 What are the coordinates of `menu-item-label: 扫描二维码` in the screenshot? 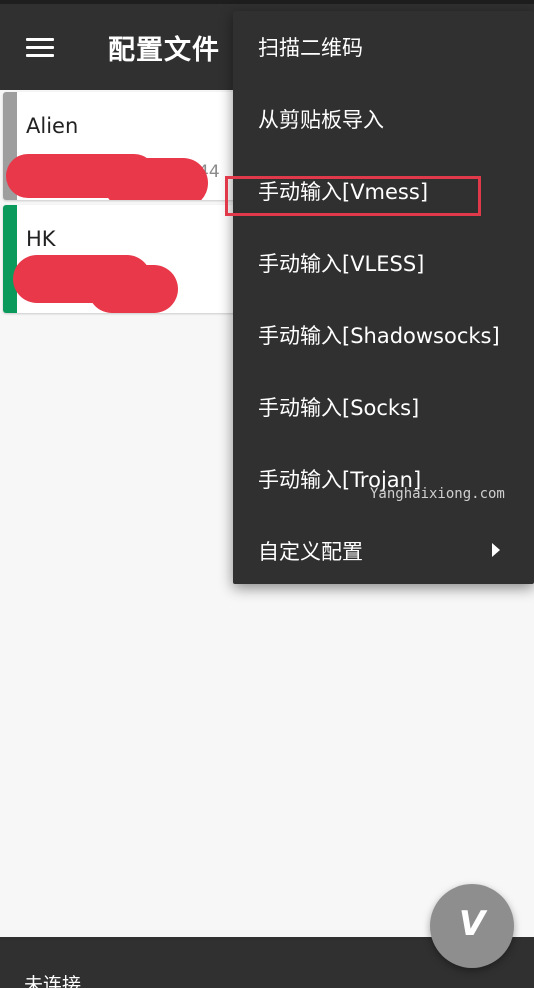 It's located at (310, 48).